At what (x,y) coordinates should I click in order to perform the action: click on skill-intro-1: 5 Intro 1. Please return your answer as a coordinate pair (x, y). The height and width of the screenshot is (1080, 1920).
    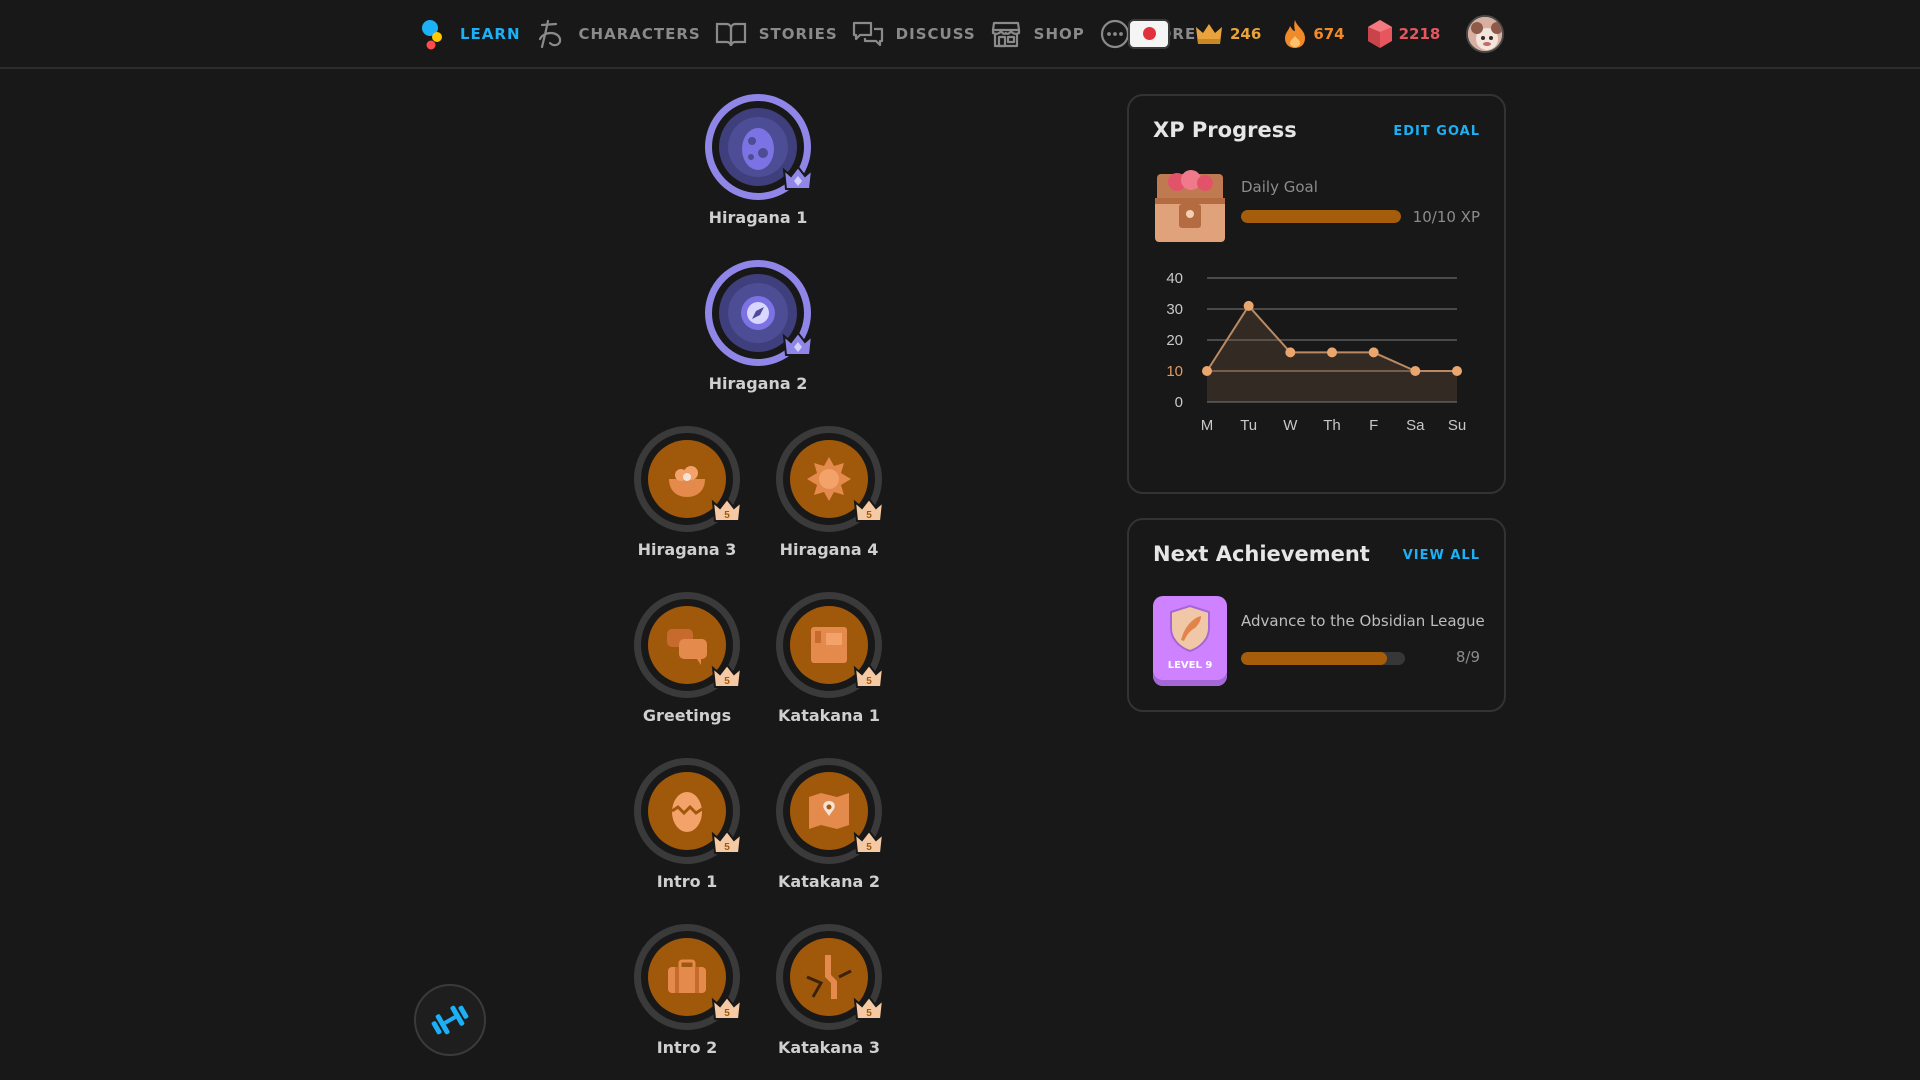
    Looking at the image, I should click on (687, 824).